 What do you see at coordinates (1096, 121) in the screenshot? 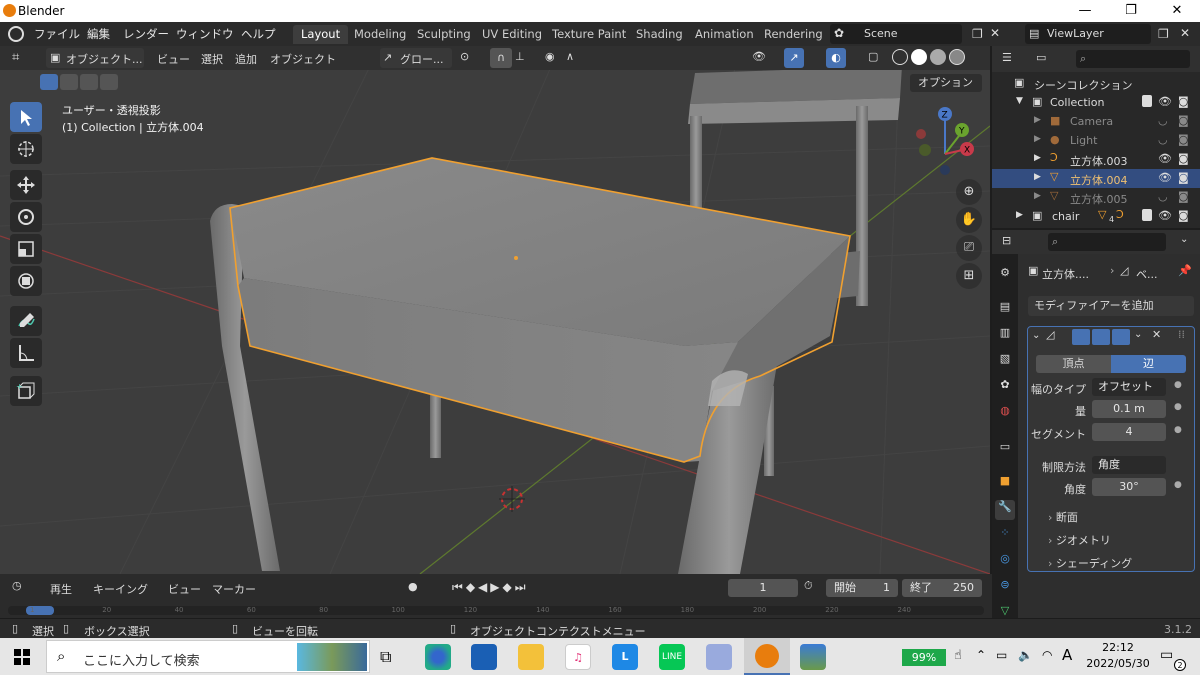
I see `outliner-row-camera: ▶ ■ Camera ◡ ◙` at bounding box center [1096, 121].